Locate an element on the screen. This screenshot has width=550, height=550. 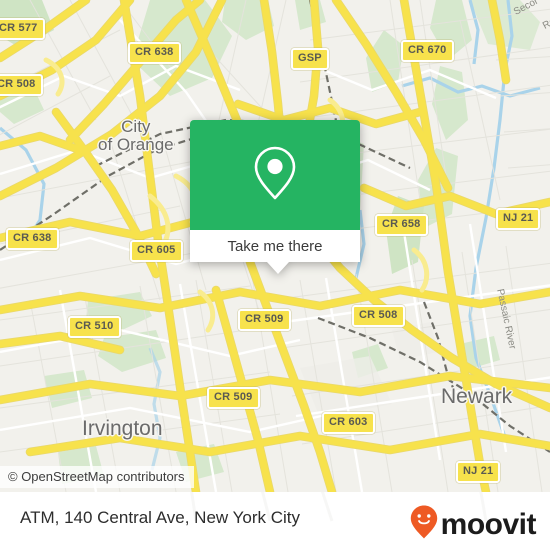
moovit-pin-smile-icon is located at coordinates (424, 524).